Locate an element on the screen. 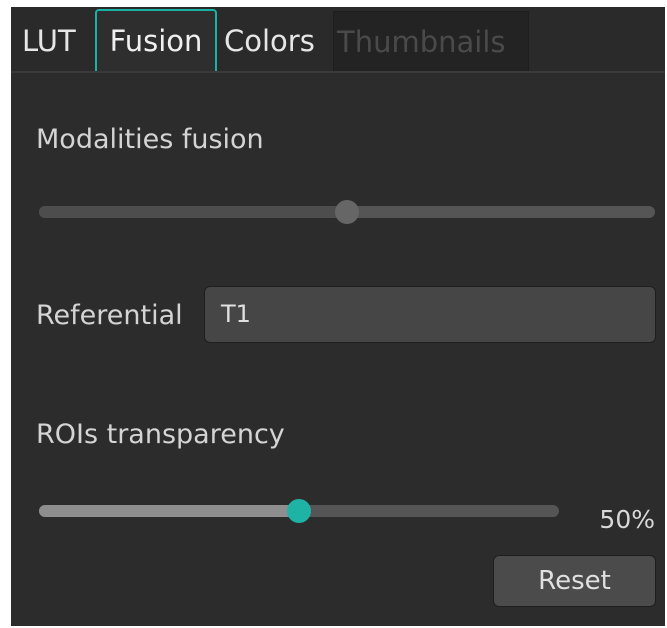  modalities-fusion-slider-fill is located at coordinates (193, 212).